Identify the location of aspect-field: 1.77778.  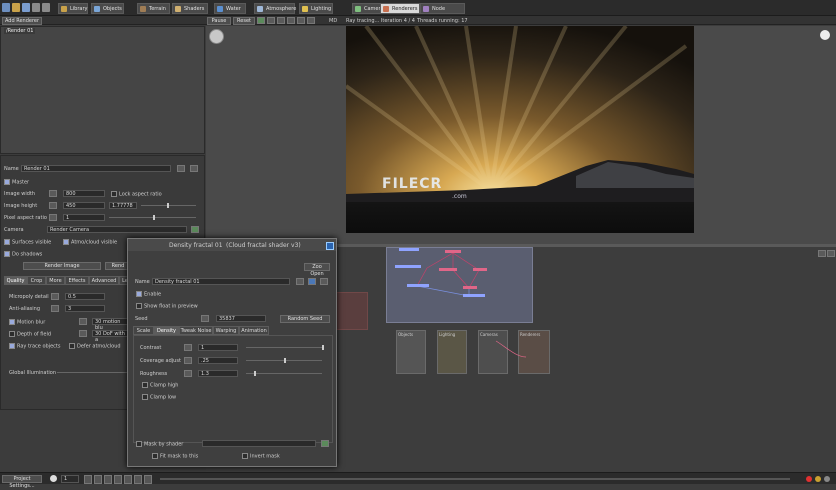
(123, 205).